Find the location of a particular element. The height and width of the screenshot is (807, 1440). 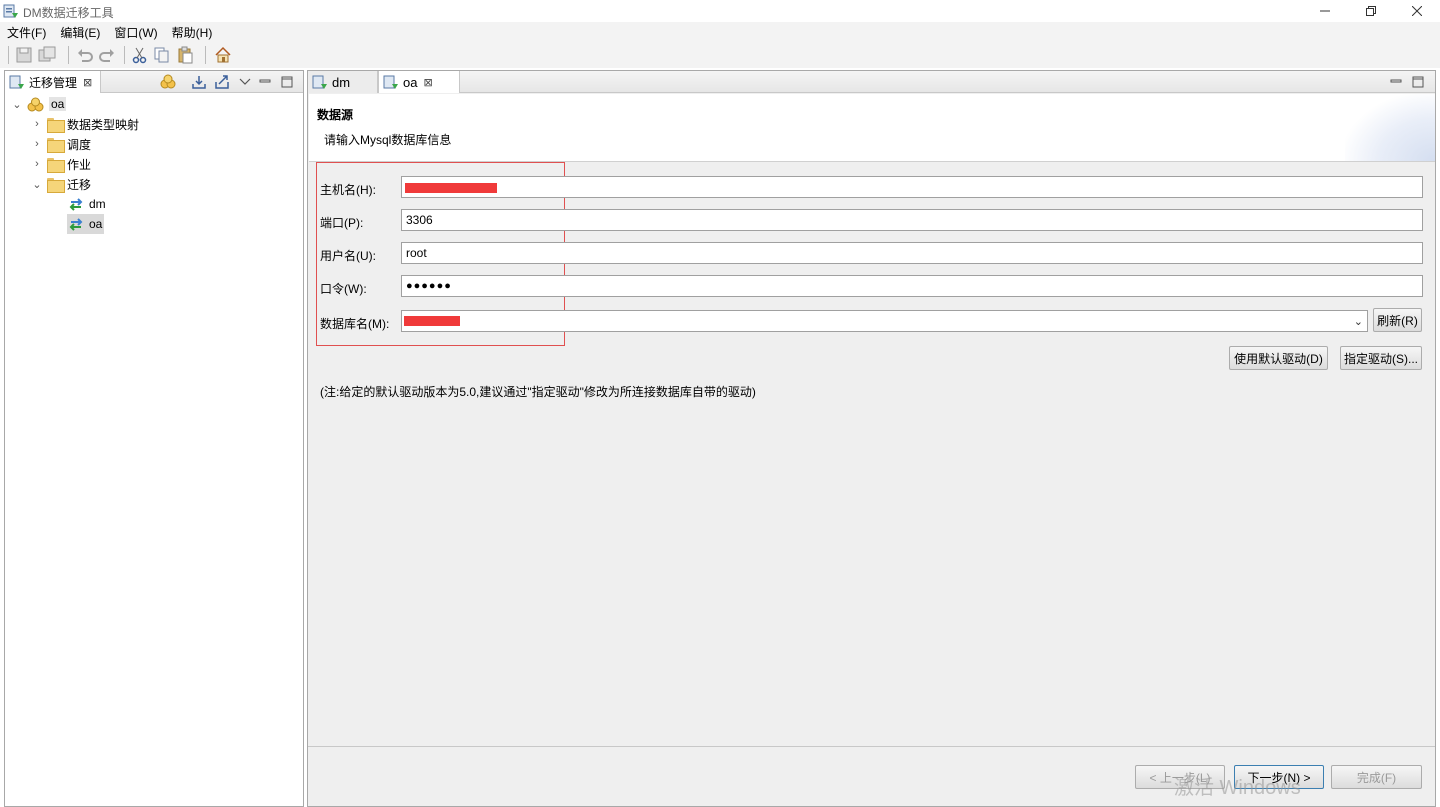

menu-file: 文件(F) is located at coordinates (26, 32).